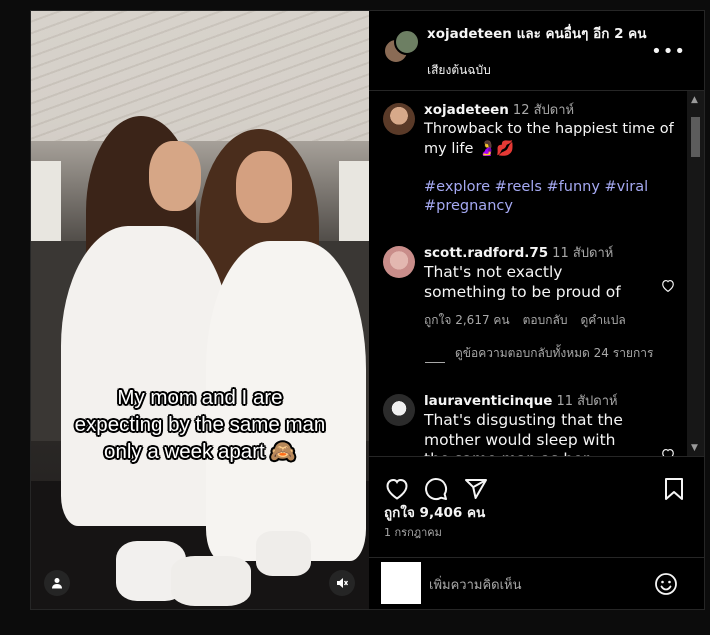  I want to click on user-tag-button, so click(57, 583).